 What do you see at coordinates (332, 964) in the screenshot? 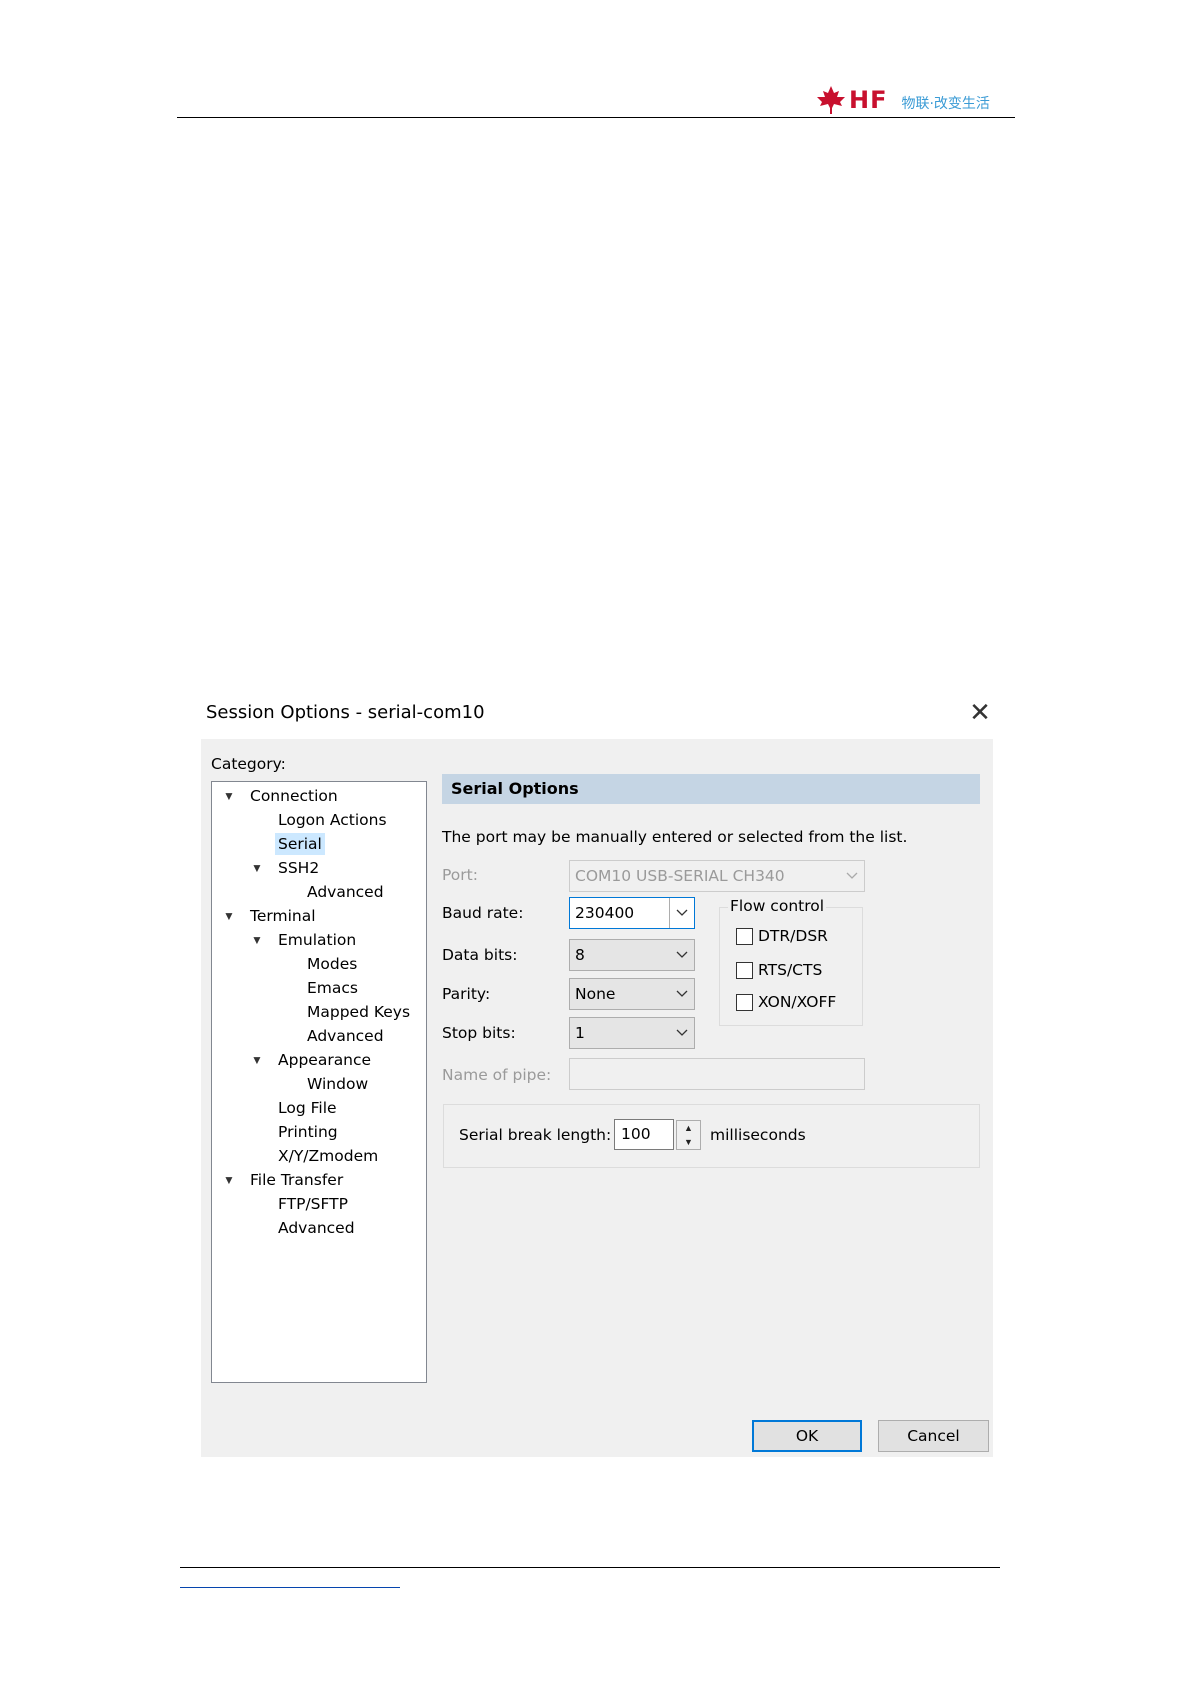
I see `tree-item-modes: Modes` at bounding box center [332, 964].